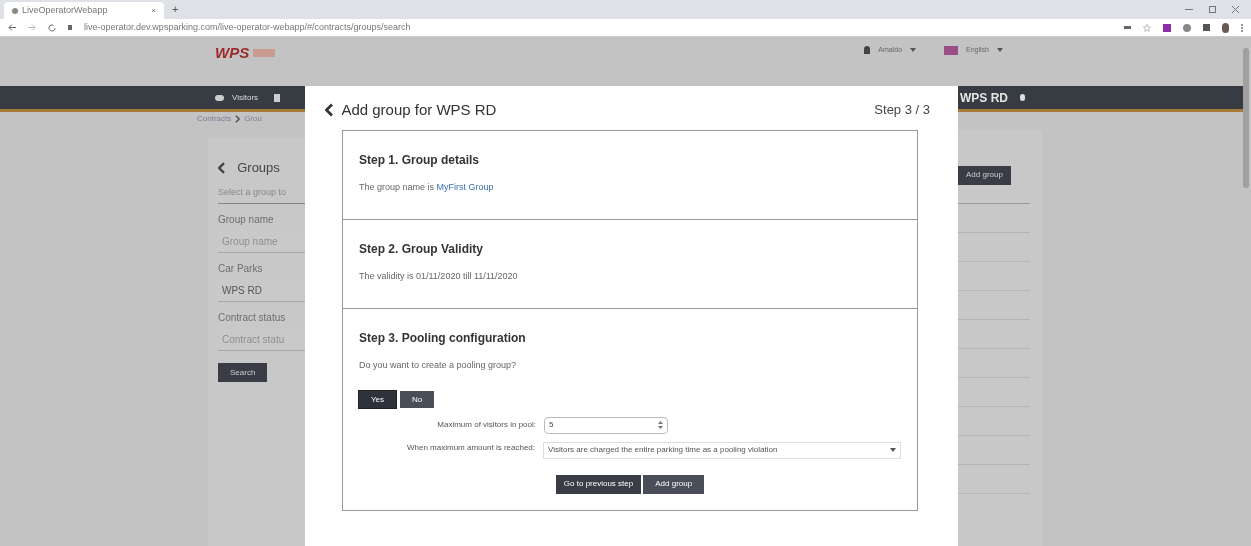 The width and height of the screenshot is (1251, 546). What do you see at coordinates (1235, 9) in the screenshot?
I see `close-icon` at bounding box center [1235, 9].